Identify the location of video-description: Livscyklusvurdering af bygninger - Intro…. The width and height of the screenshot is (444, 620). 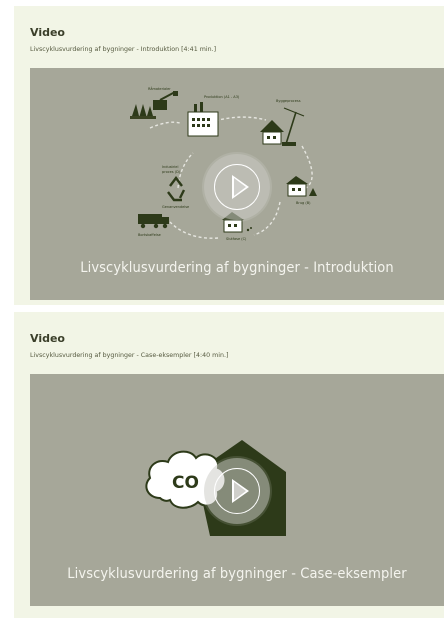
(123, 49).